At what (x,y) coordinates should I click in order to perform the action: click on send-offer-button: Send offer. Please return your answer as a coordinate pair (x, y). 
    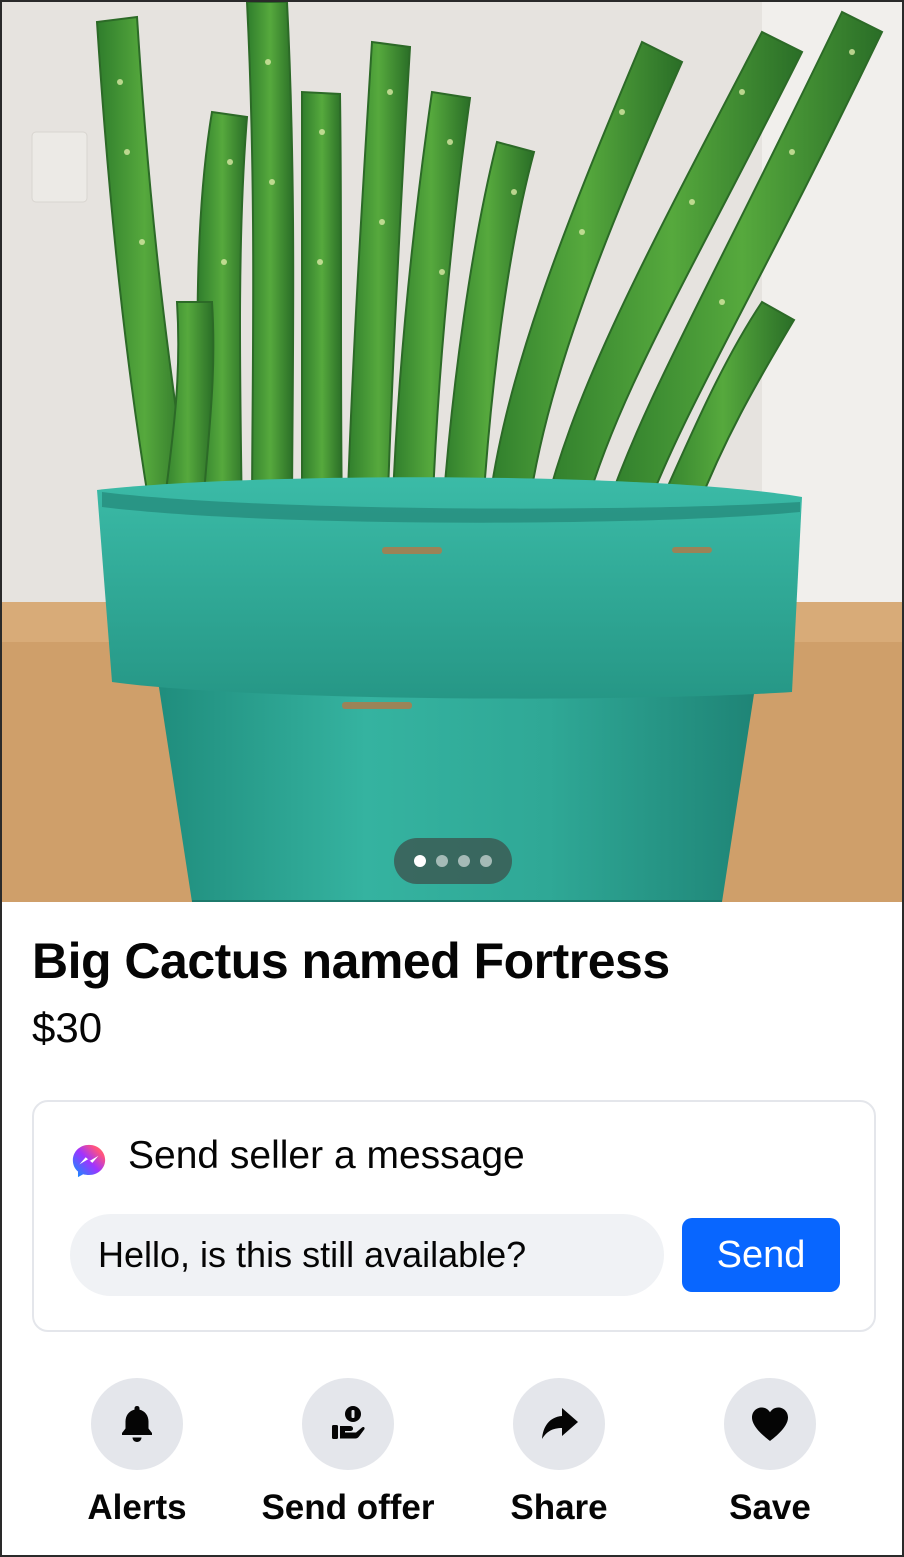
    Looking at the image, I should click on (348, 1453).